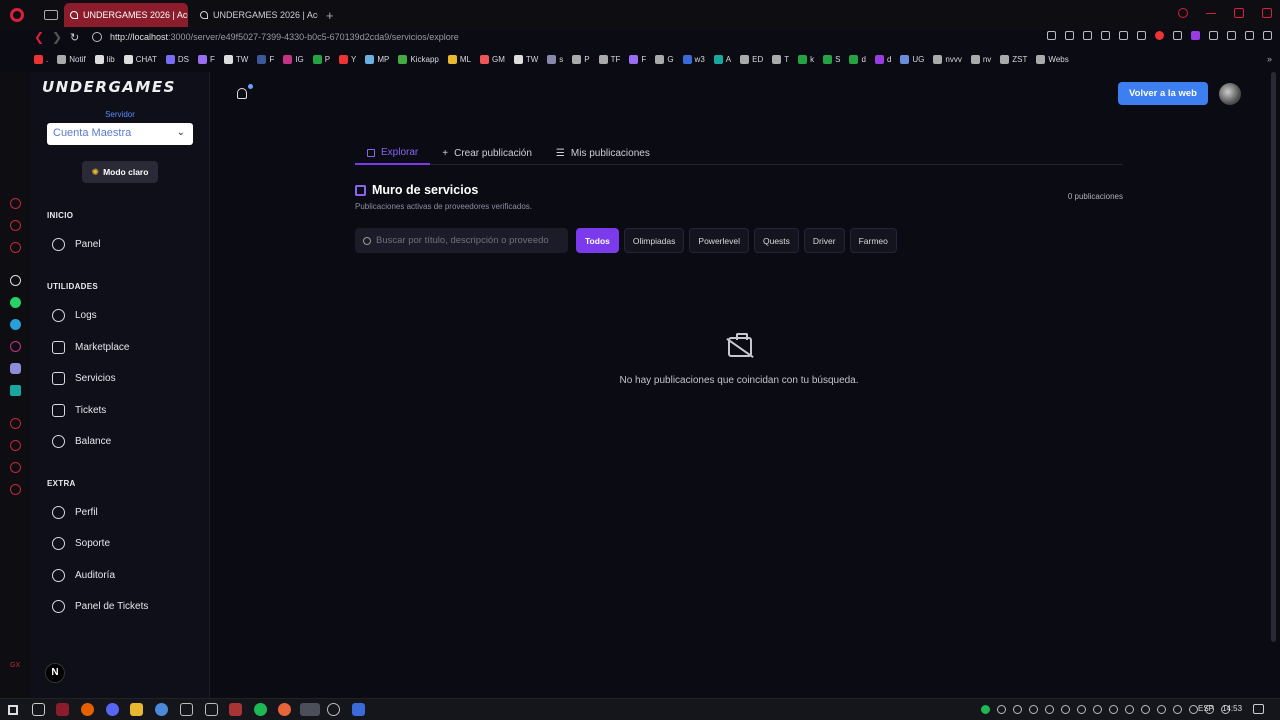 Image resolution: width=1280 pixels, height=720 pixels. Describe the element at coordinates (377, 59) in the screenshot. I see `bookmark-item: MP` at that location.